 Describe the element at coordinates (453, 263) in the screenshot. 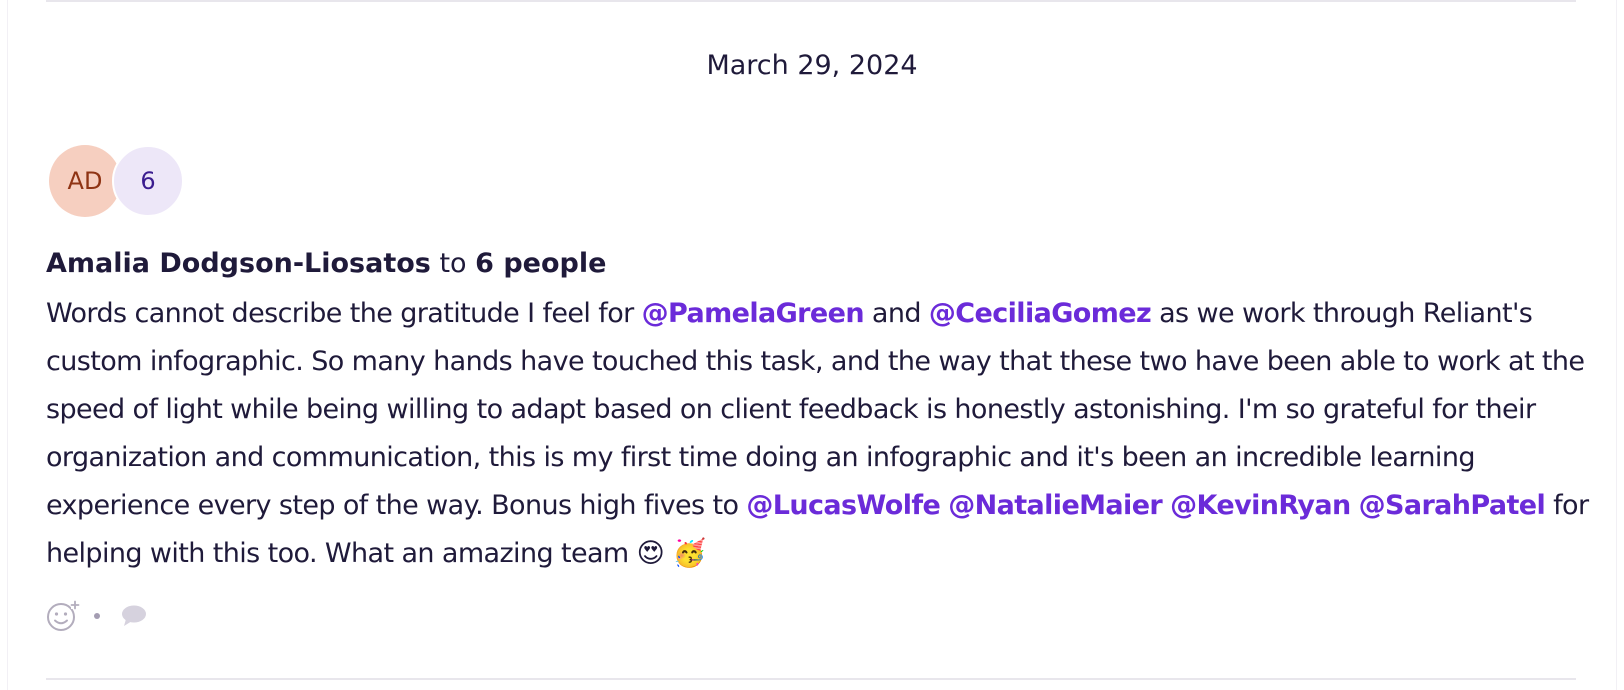

I see `to-label: to` at that location.